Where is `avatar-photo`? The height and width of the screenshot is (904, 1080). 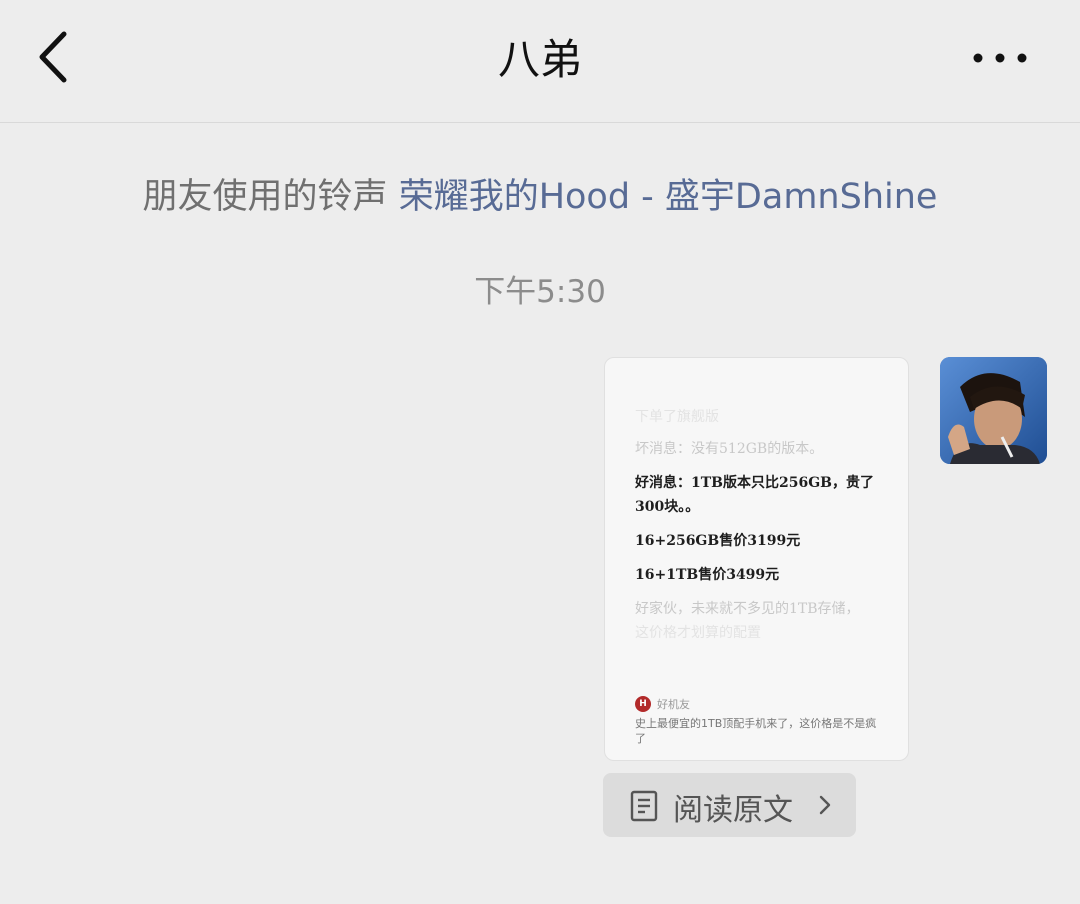
avatar-photo is located at coordinates (993, 410).